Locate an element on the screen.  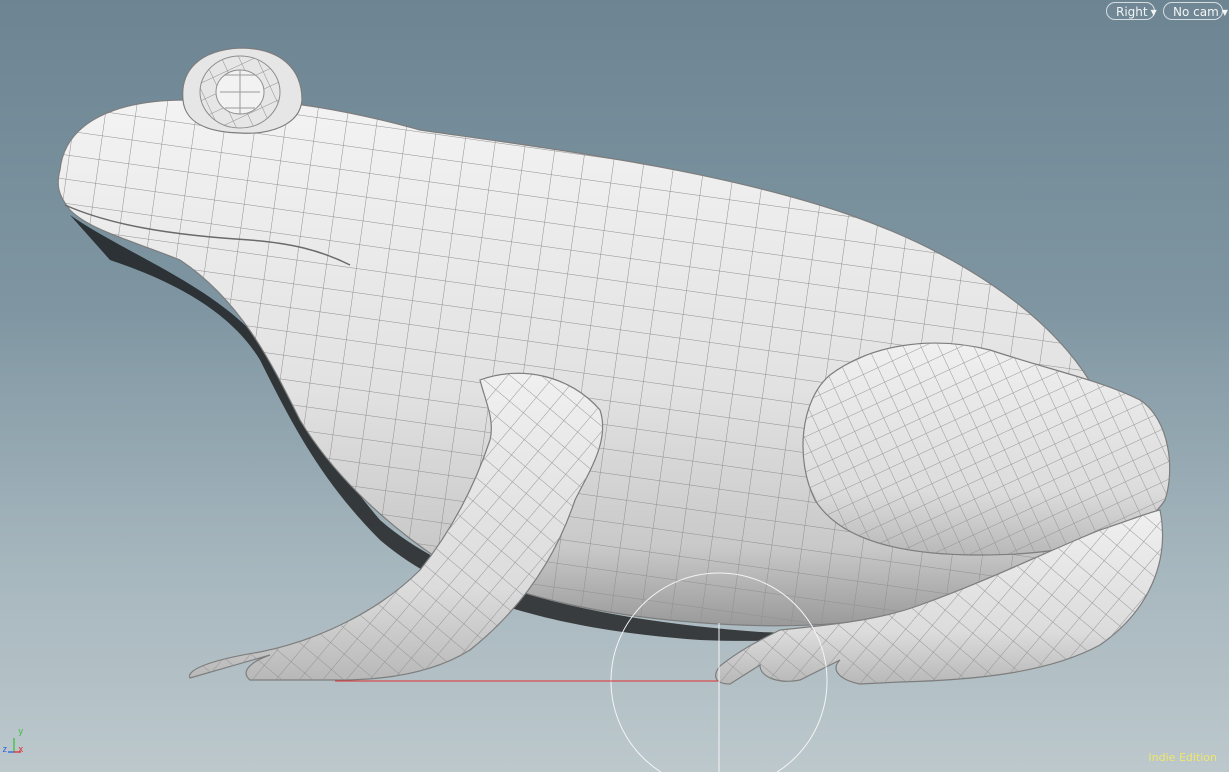
axis-y-label: y is located at coordinates (21, 732).